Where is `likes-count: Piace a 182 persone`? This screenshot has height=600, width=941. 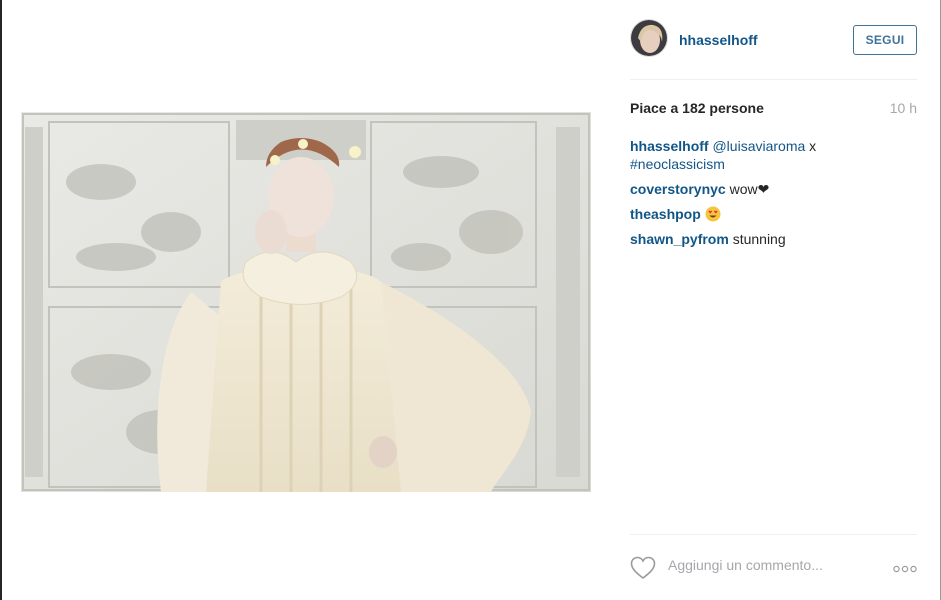 likes-count: Piace a 182 persone is located at coordinates (697, 108).